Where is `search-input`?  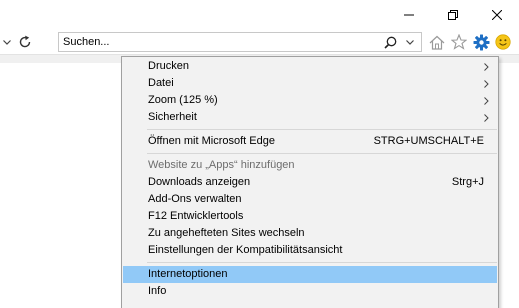
search-input is located at coordinates (213, 42).